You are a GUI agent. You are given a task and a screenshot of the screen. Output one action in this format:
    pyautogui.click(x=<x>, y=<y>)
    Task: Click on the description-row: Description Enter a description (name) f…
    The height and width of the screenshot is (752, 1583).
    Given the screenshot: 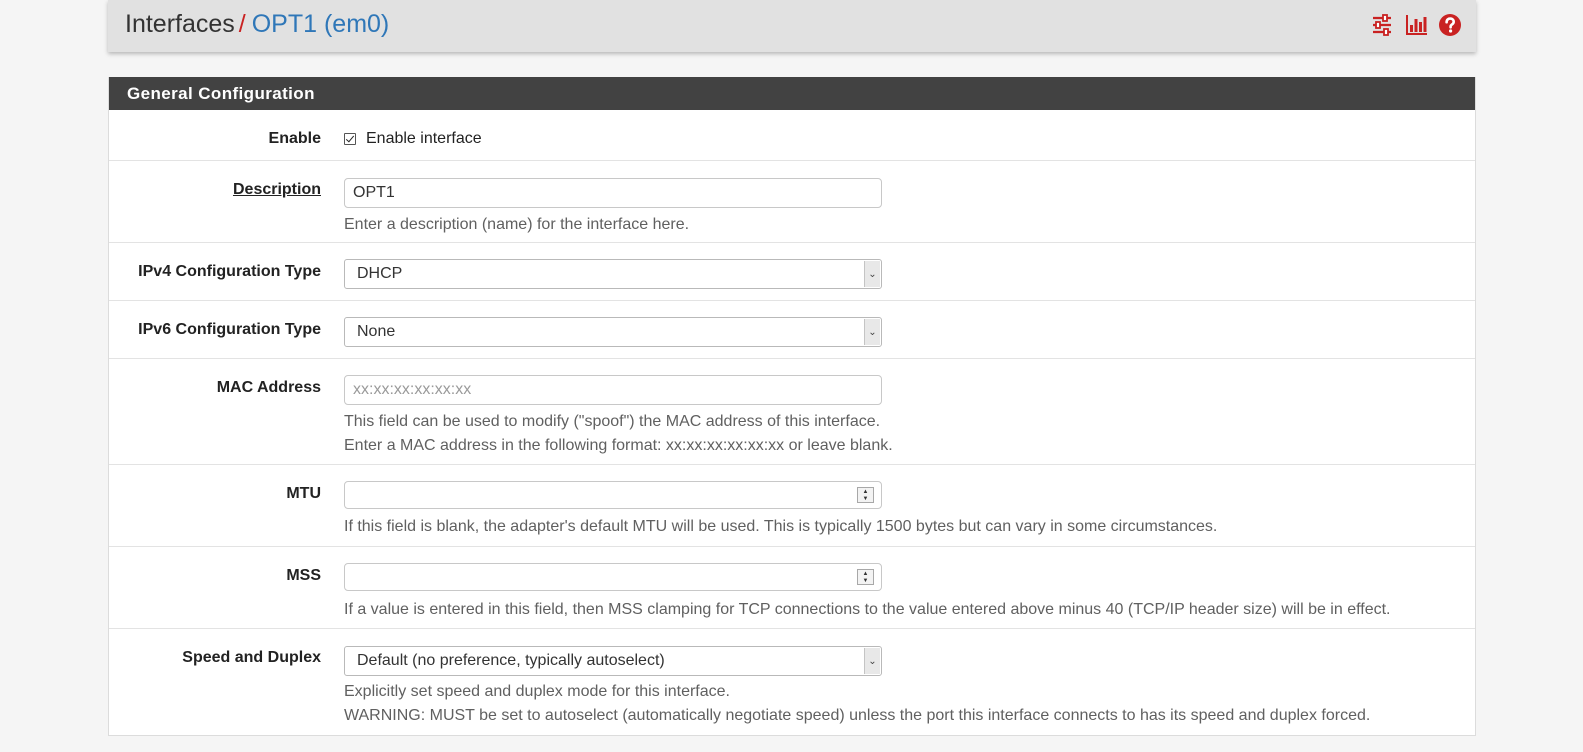 What is the action you would take?
    pyautogui.click(x=792, y=202)
    